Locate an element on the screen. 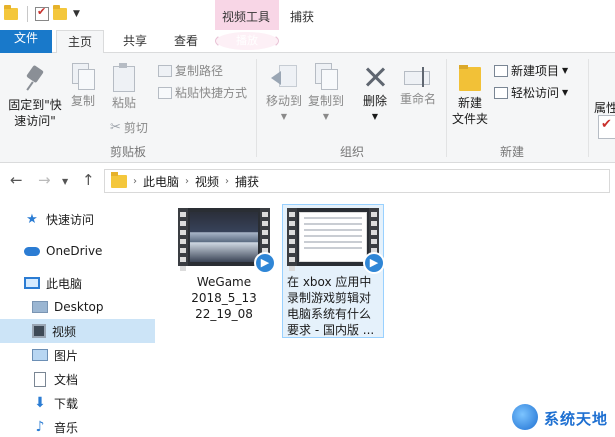 The width and height of the screenshot is (615, 437). delete-button: 删除 ▼ is located at coordinates (375, 95).